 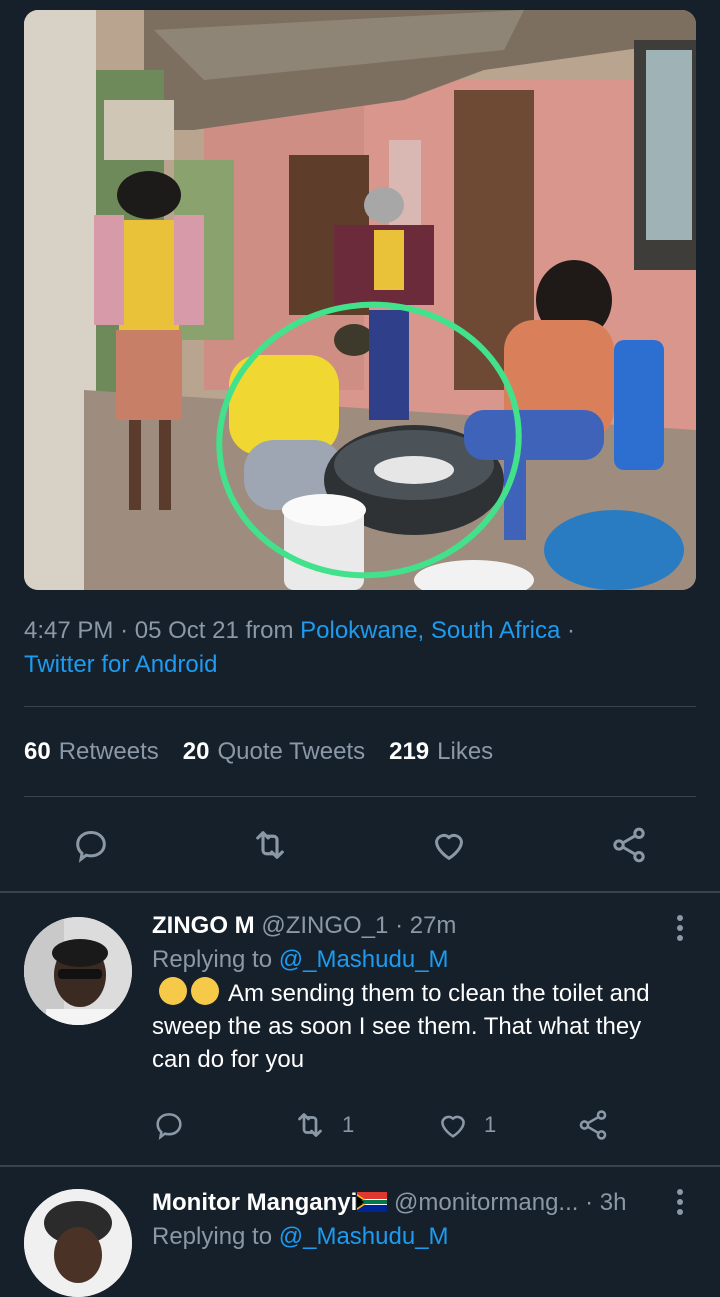 What do you see at coordinates (490, 1124) in the screenshot?
I see `like-count: 1` at bounding box center [490, 1124].